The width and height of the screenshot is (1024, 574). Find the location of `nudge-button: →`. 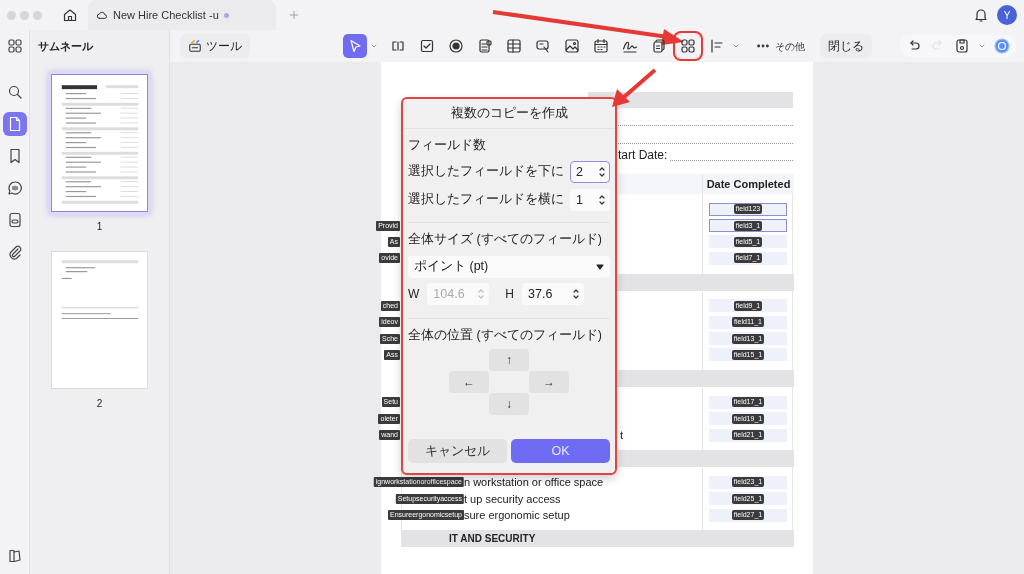

nudge-button: → is located at coordinates (549, 382).